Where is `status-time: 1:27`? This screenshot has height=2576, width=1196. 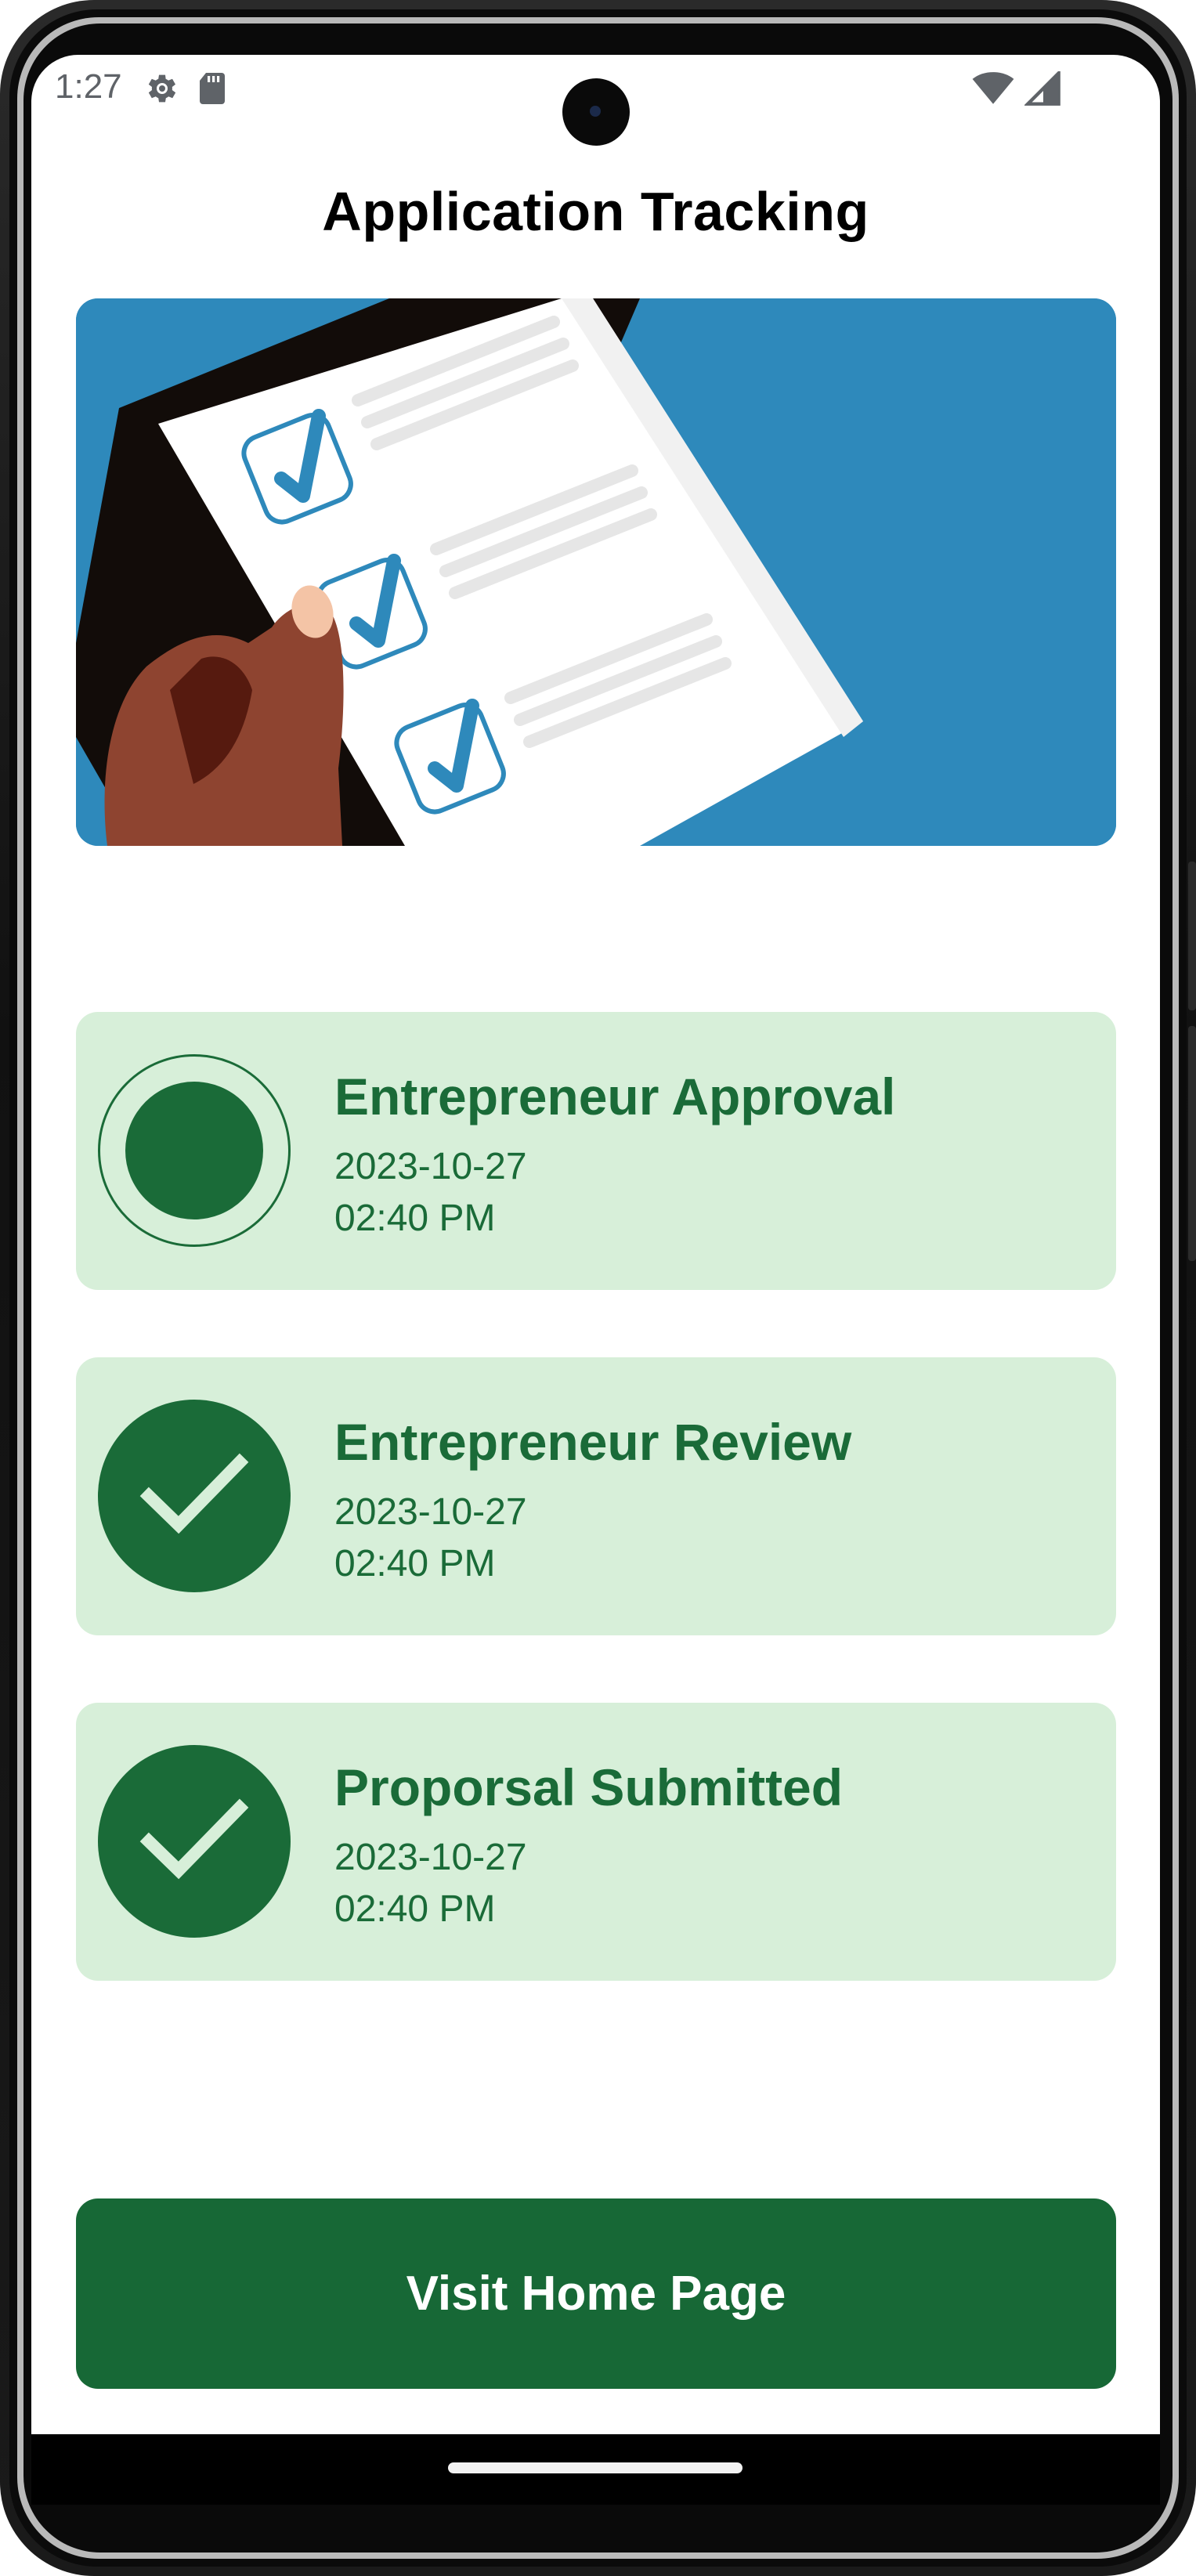
status-time: 1:27 is located at coordinates (88, 86).